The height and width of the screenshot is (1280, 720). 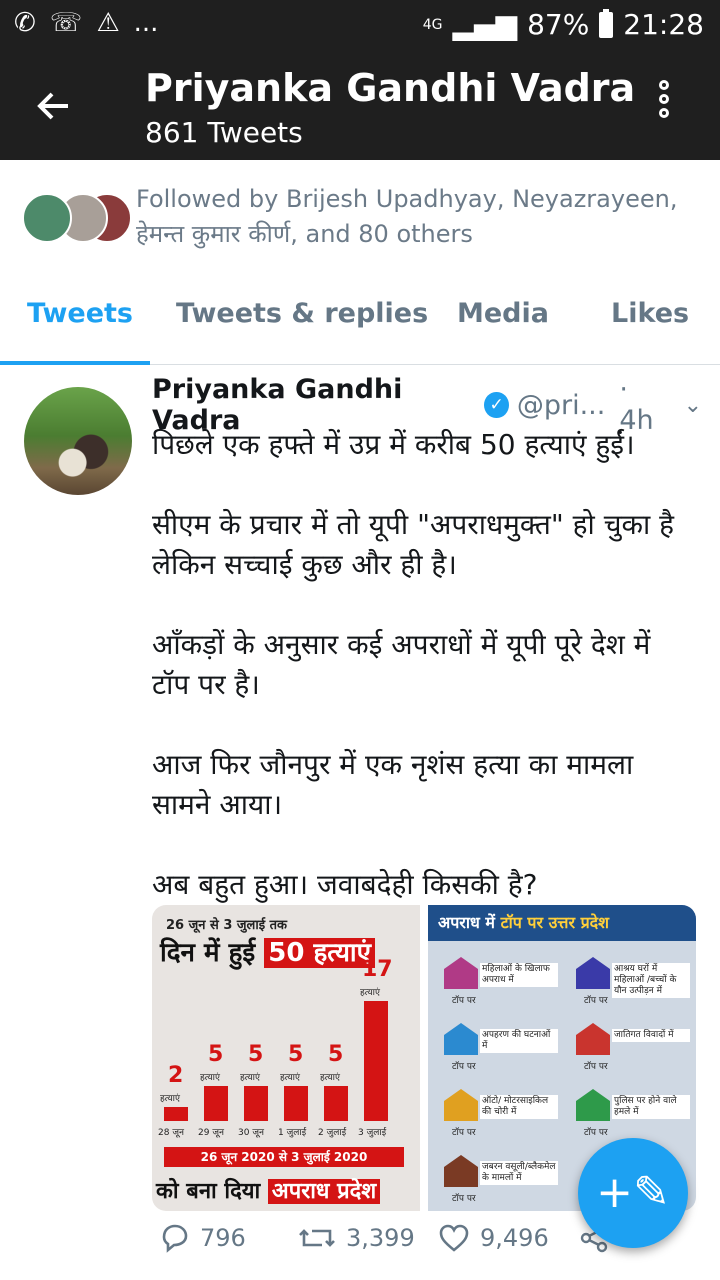 What do you see at coordinates (25, 23) in the screenshot?
I see `whatsapp-icon: ✆` at bounding box center [25, 23].